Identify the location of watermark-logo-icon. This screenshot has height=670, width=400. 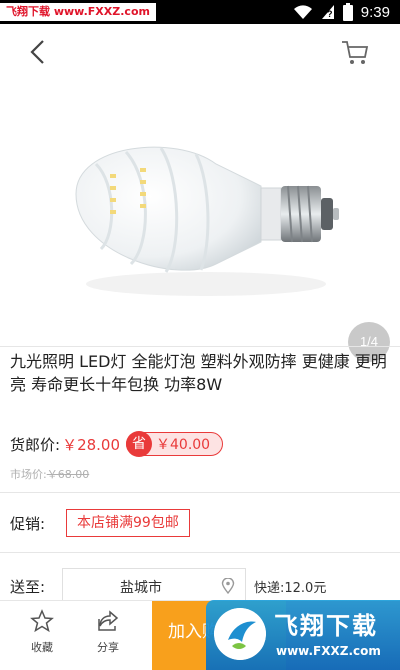
(240, 634).